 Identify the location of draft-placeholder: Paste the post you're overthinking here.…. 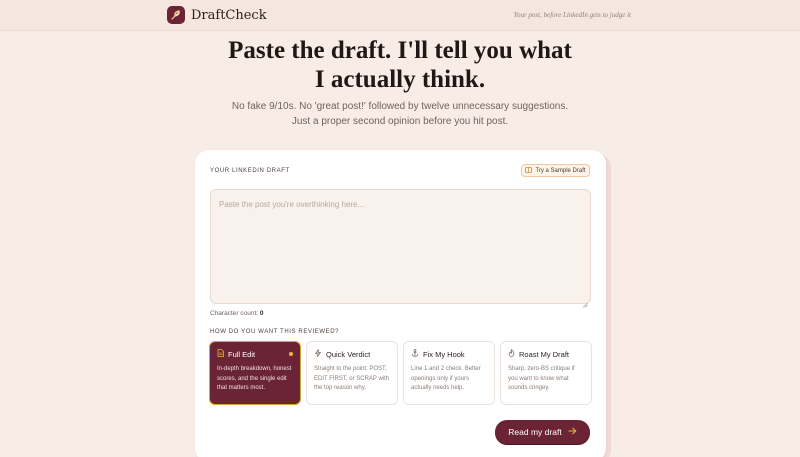
(292, 204).